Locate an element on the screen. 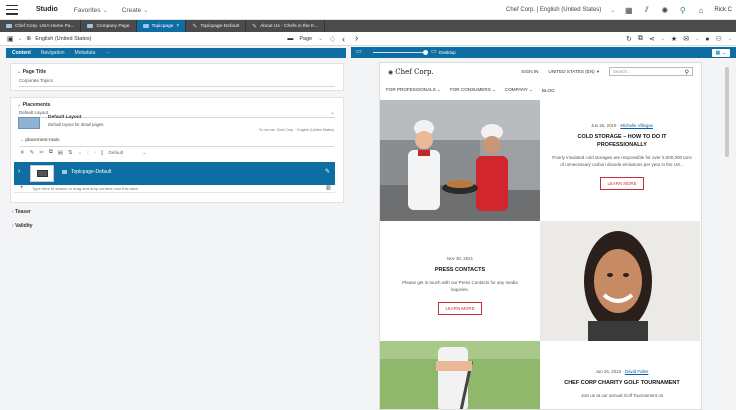 This screenshot has height=410, width=736. remove-icon: ✕ is located at coordinates (22, 153).